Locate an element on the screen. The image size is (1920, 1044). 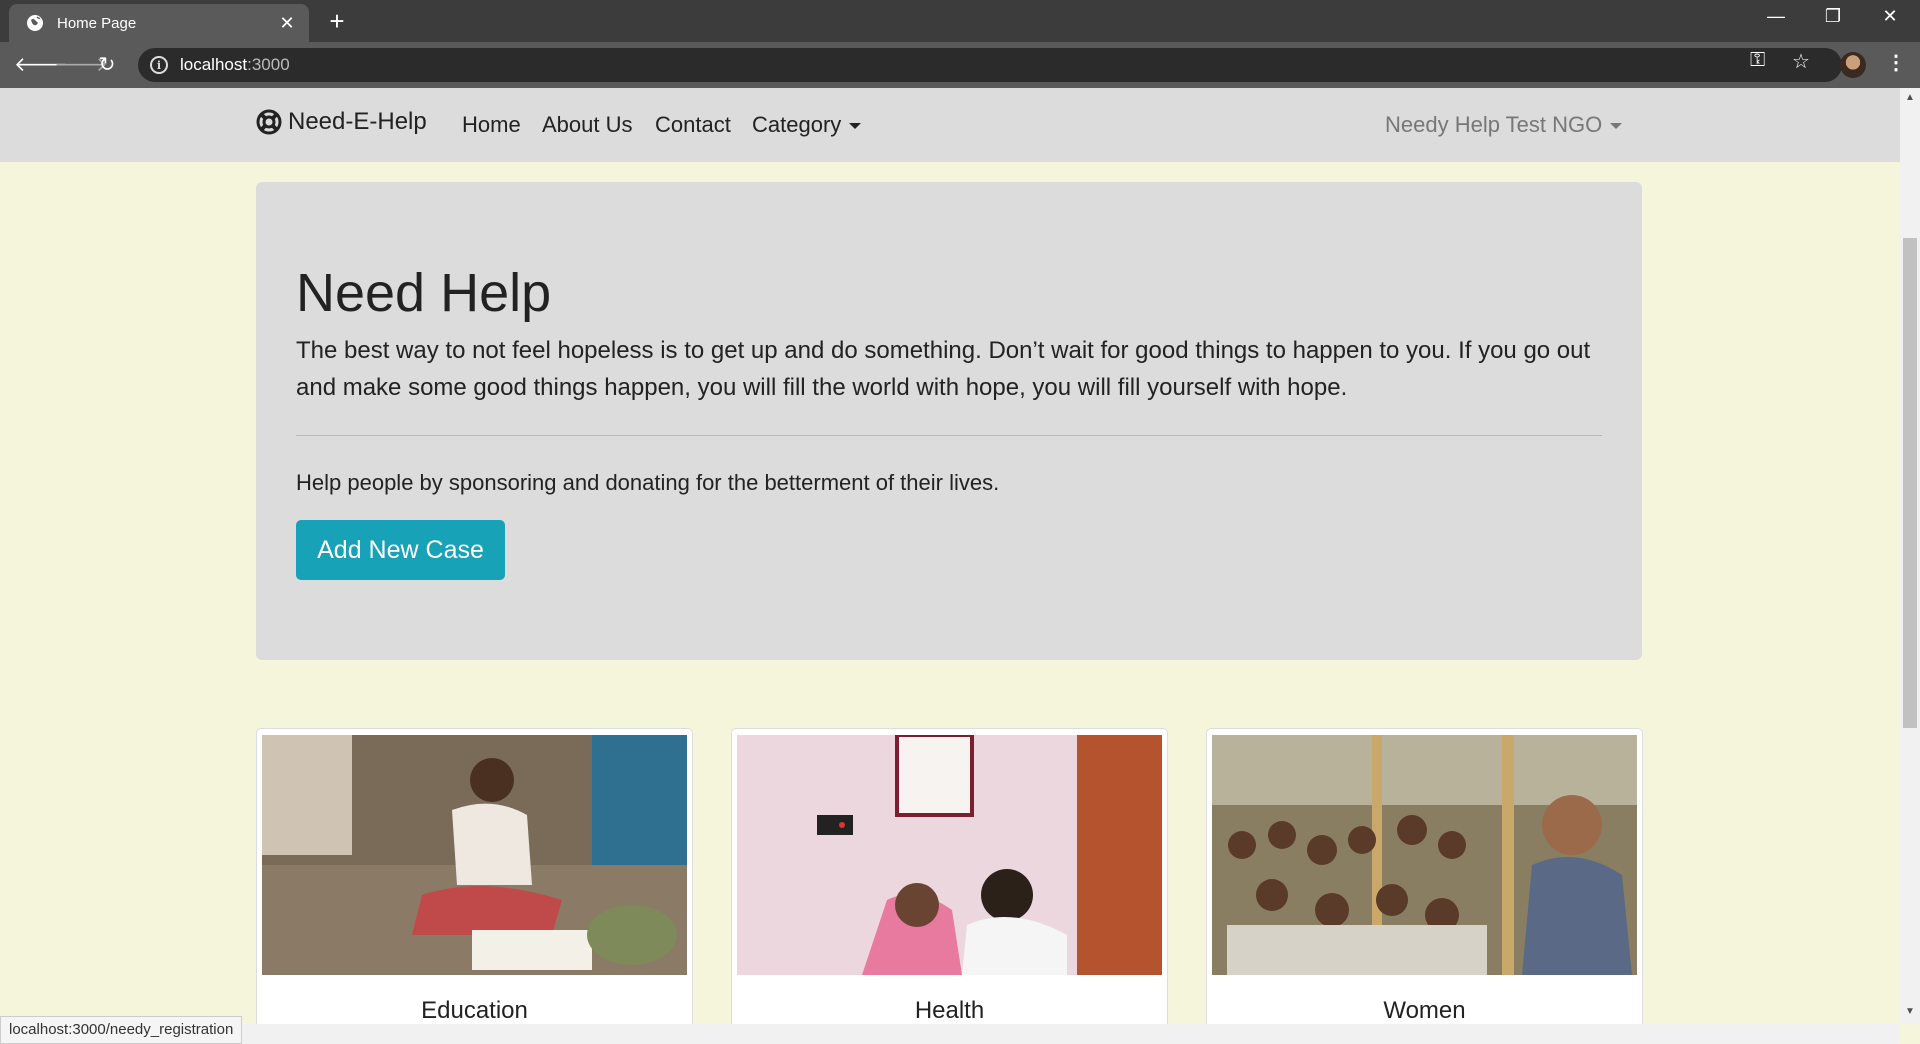
nav-about: About Us is located at coordinates (587, 125).